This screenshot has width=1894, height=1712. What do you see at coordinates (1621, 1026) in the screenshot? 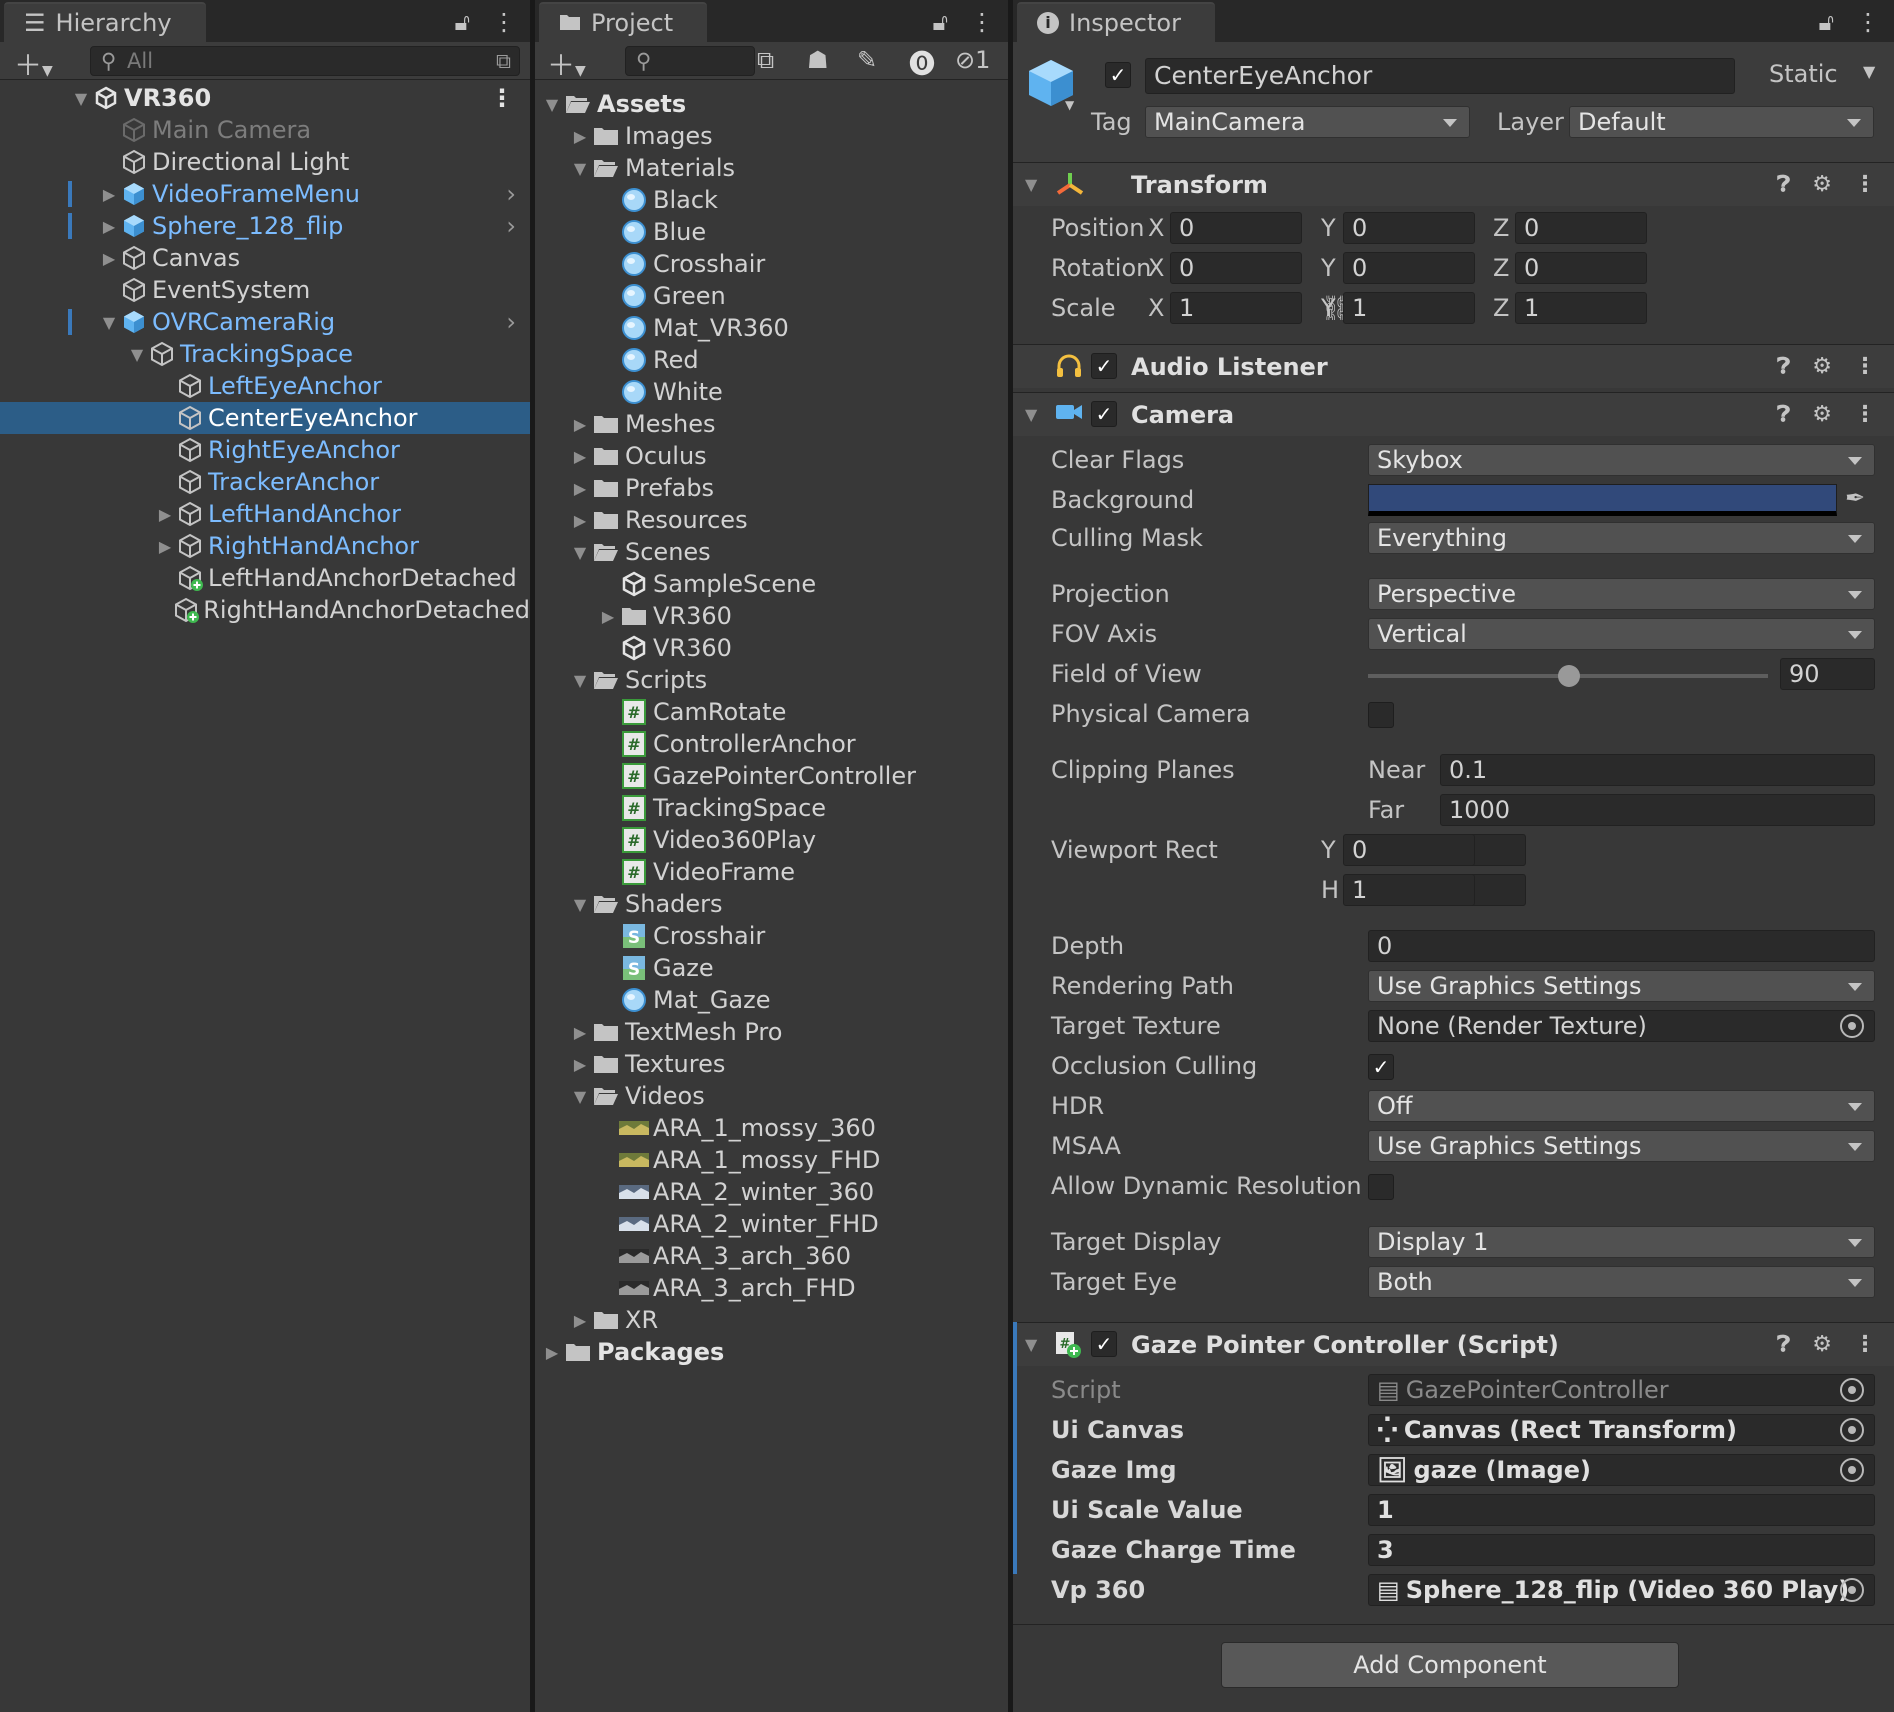
I see `target-texture-field: None (Render Texture)` at bounding box center [1621, 1026].